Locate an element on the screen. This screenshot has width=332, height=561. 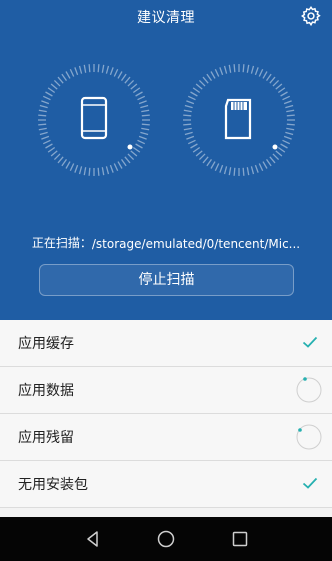
list-item: 无用安装包 is located at coordinates (166, 484).